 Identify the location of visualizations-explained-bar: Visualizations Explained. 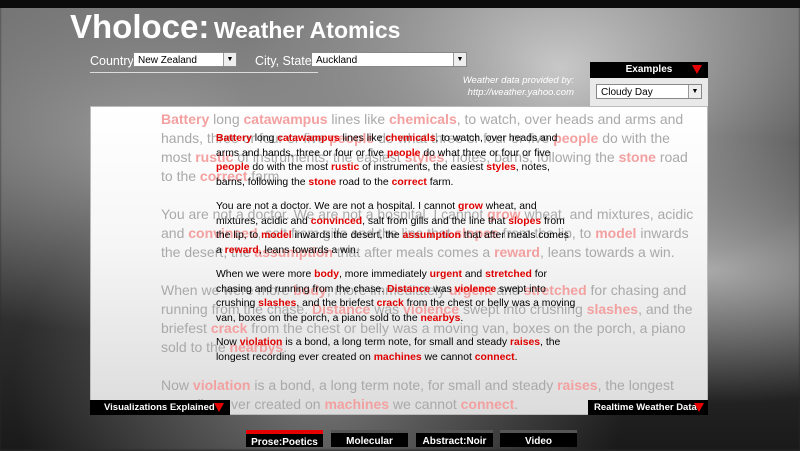
(160, 407).